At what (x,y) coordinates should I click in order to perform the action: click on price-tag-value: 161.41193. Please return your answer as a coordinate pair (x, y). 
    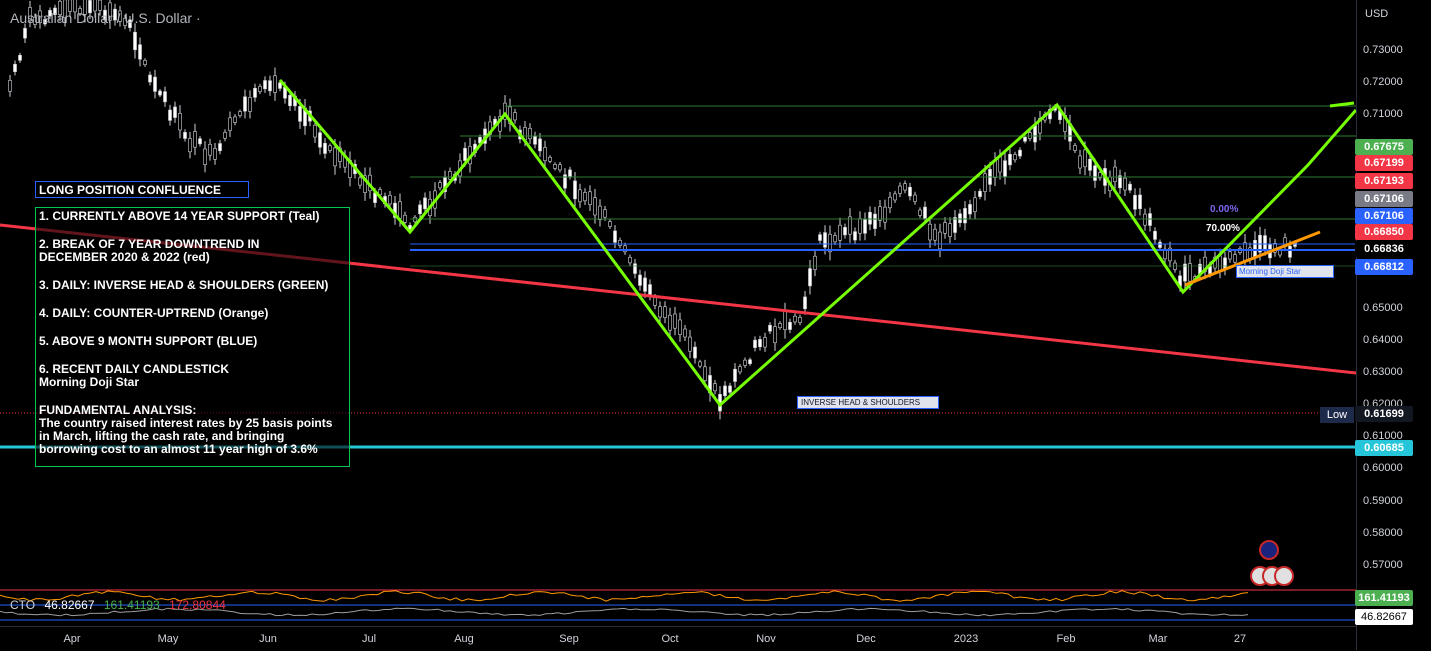
    Looking at the image, I should click on (1384, 598).